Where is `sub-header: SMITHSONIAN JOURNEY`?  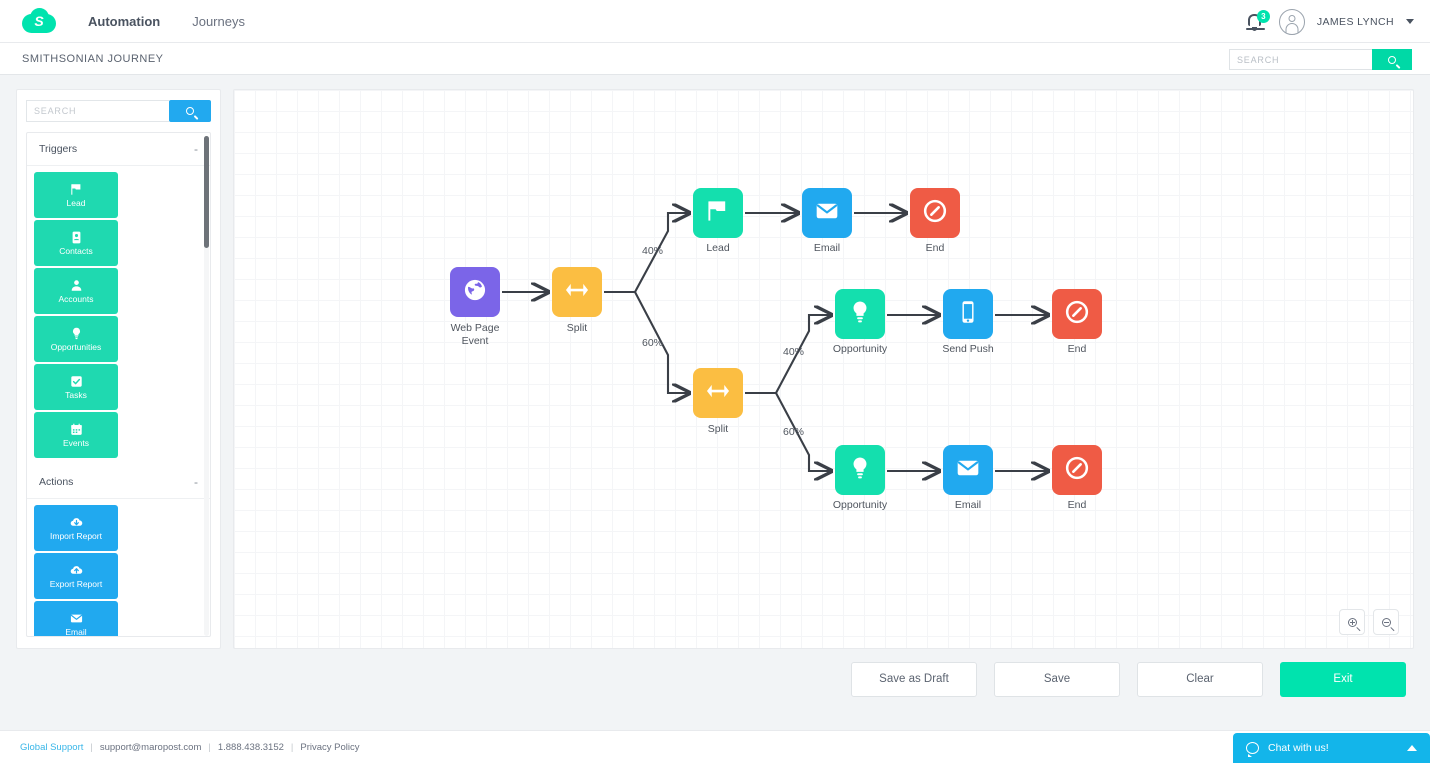
sub-header: SMITHSONIAN JOURNEY is located at coordinates (715, 59).